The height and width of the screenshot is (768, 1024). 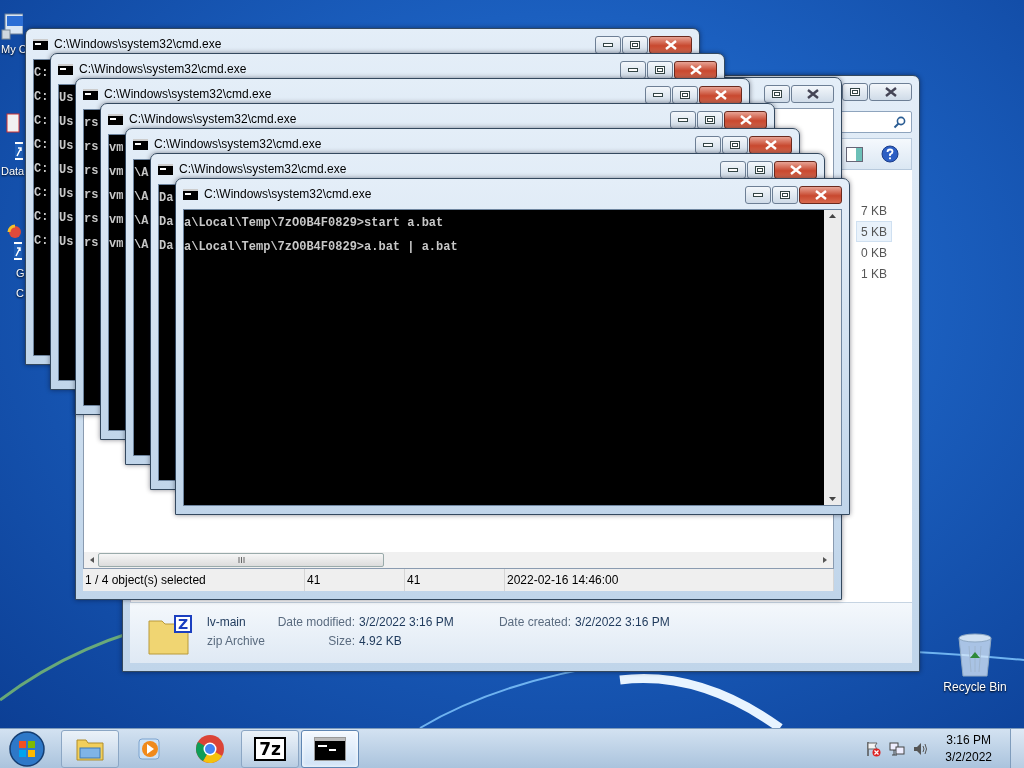 What do you see at coordinates (13, 171) in the screenshot?
I see `icon-label: Data` at bounding box center [13, 171].